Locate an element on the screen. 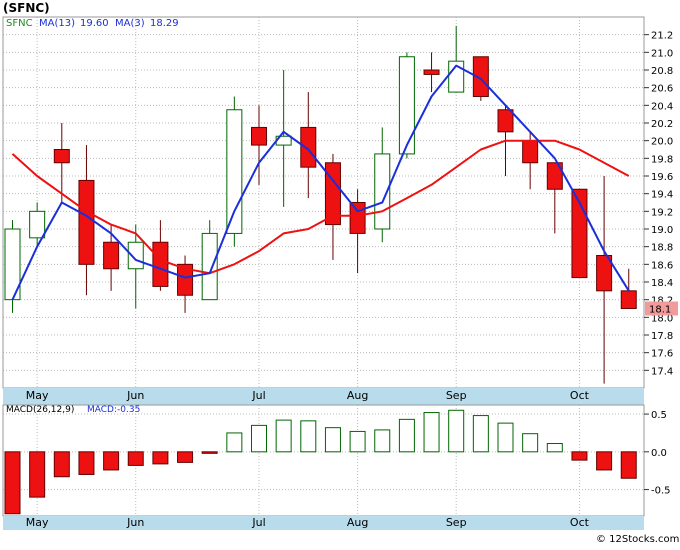 This screenshot has width=680, height=550. macd-legend-value: MACD:-0.35 is located at coordinates (113, 410).